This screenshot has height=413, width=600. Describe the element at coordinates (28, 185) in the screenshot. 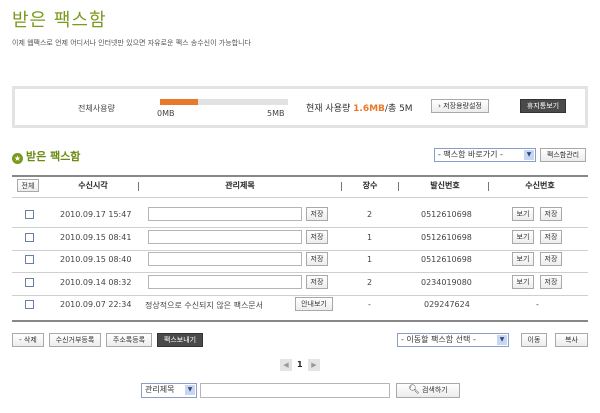

I see `select-all-button: 전체` at that location.